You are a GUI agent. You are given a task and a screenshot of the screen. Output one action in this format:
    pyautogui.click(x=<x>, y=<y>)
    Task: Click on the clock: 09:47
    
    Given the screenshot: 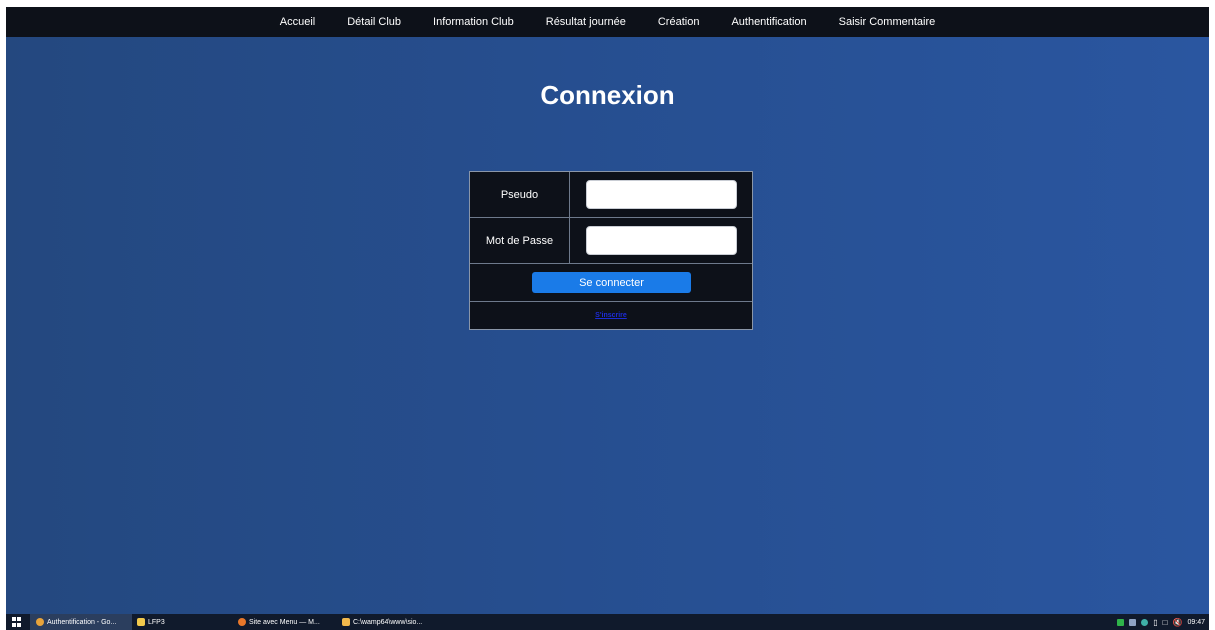 What is the action you would take?
    pyautogui.click(x=1196, y=622)
    